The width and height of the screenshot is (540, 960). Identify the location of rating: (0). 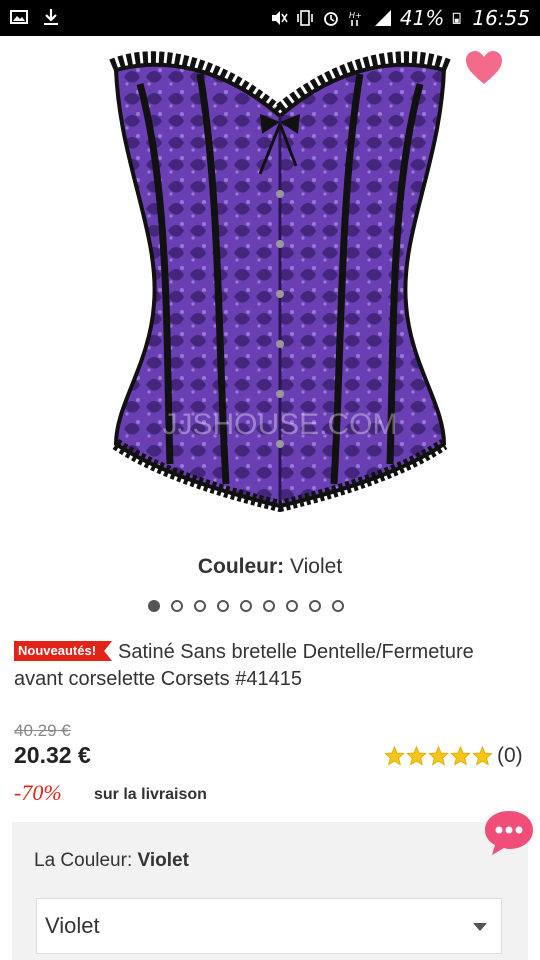
(453, 756).